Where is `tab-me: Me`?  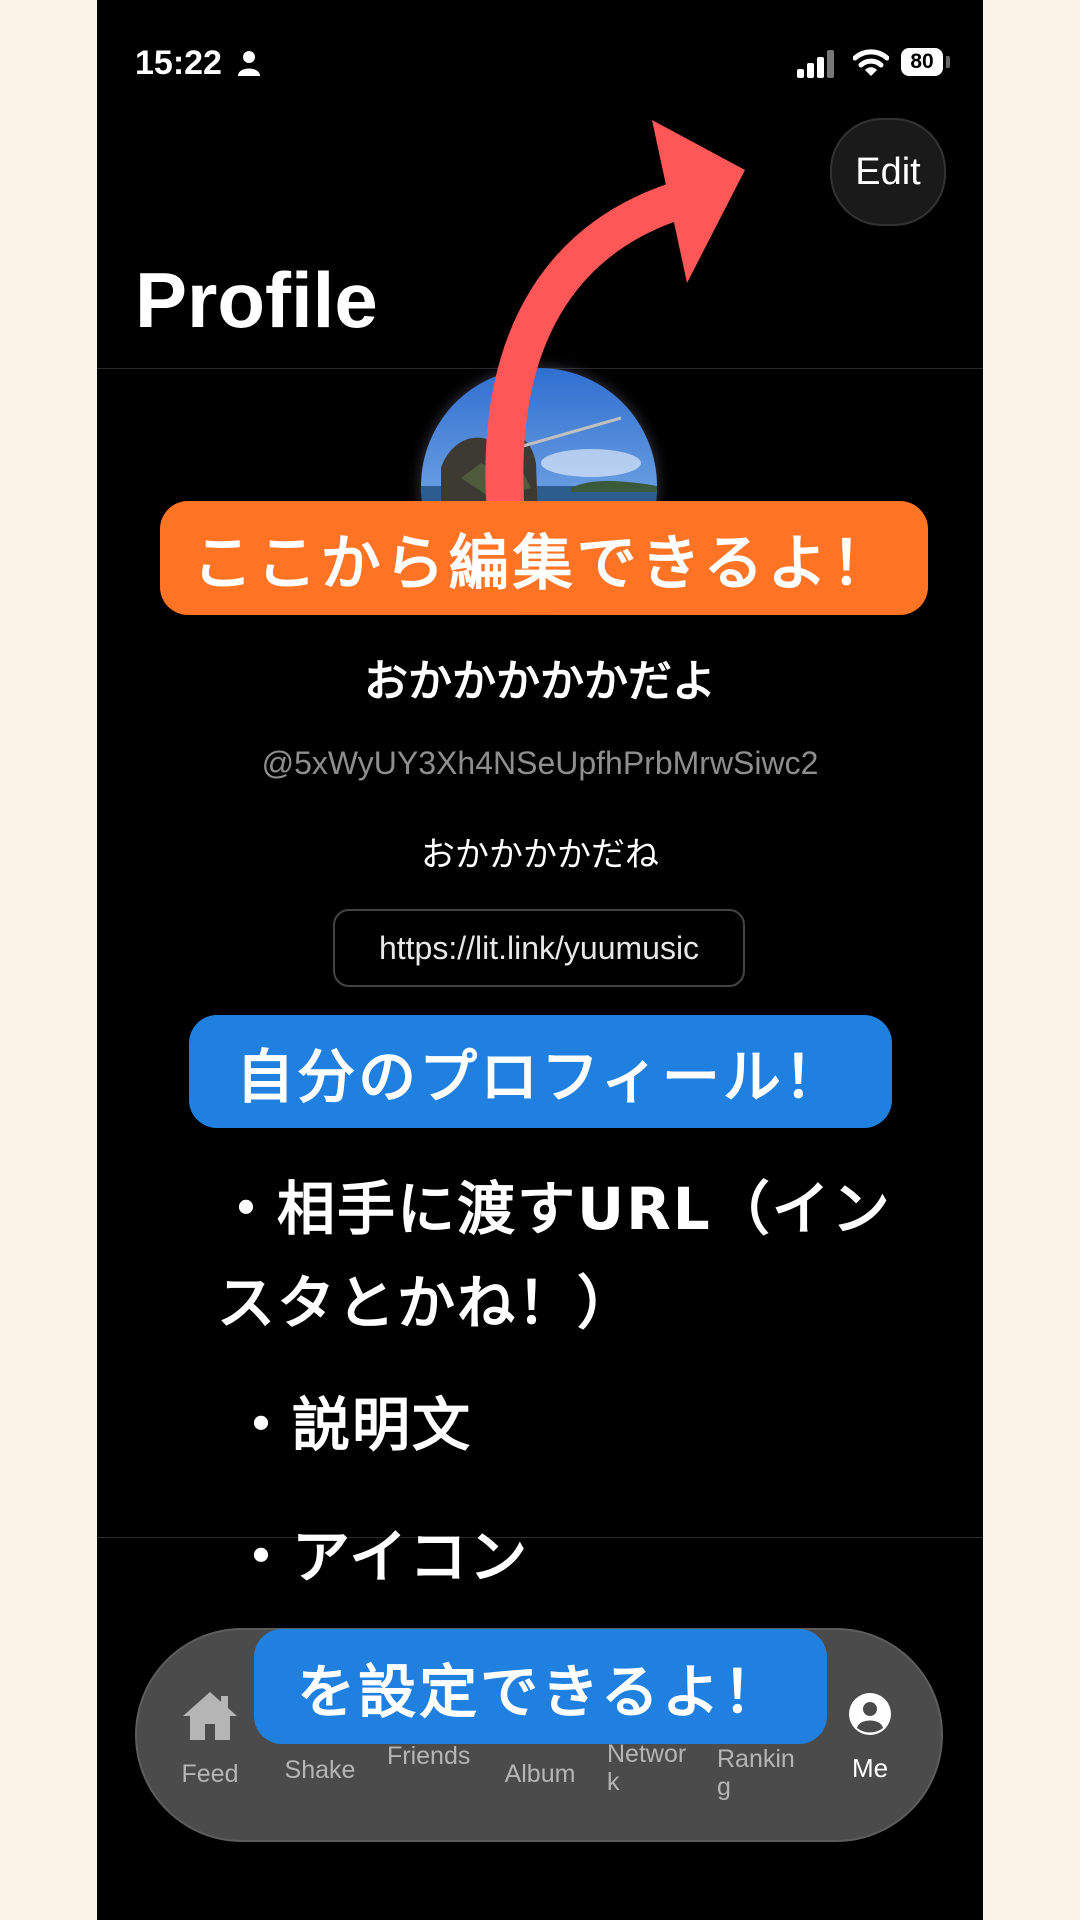 tab-me: Me is located at coordinates (870, 1737).